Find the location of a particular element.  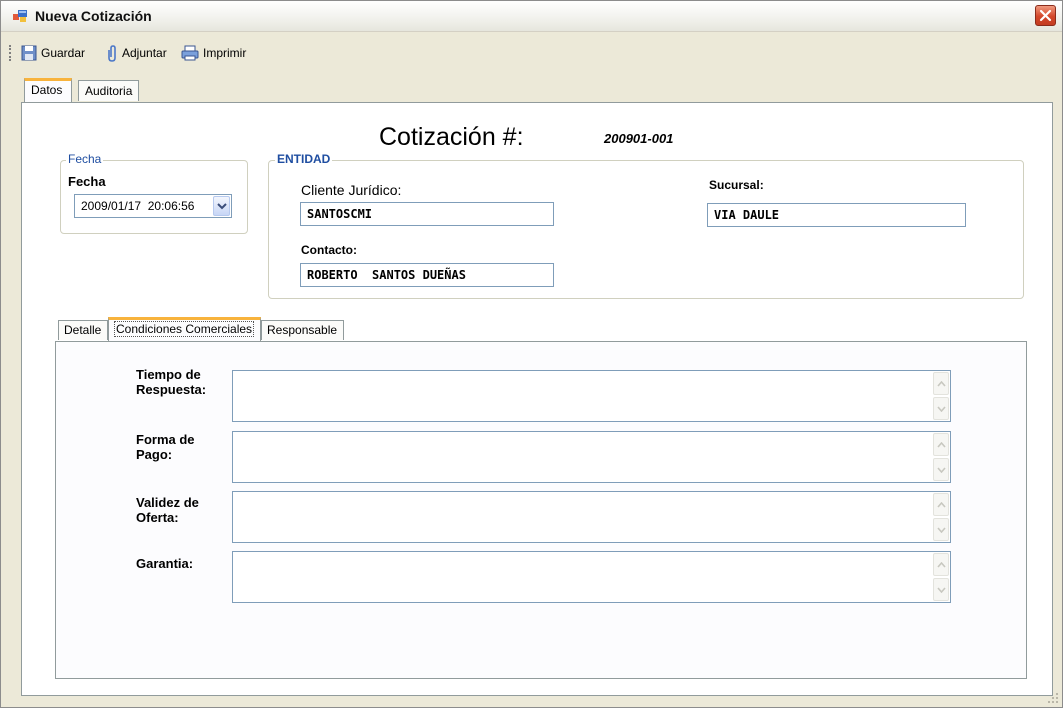

forma-pago-textarea is located at coordinates (591, 457).